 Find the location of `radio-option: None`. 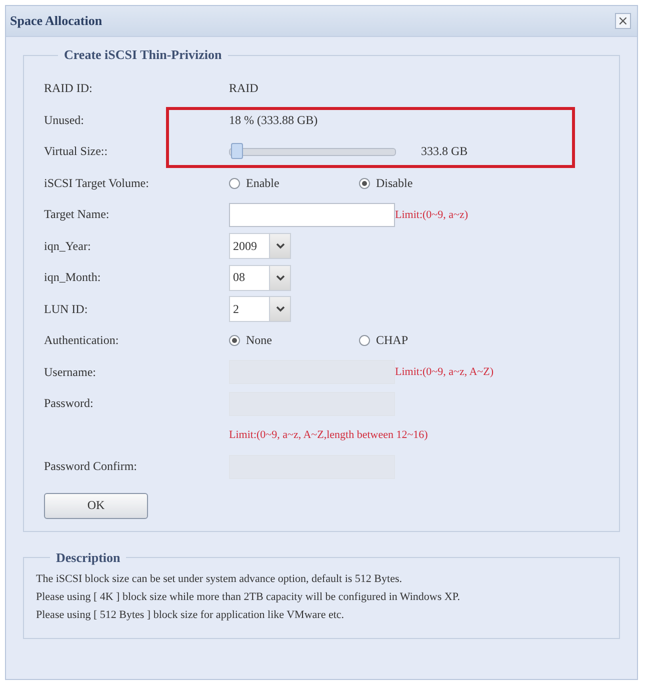

radio-option: None is located at coordinates (294, 340).